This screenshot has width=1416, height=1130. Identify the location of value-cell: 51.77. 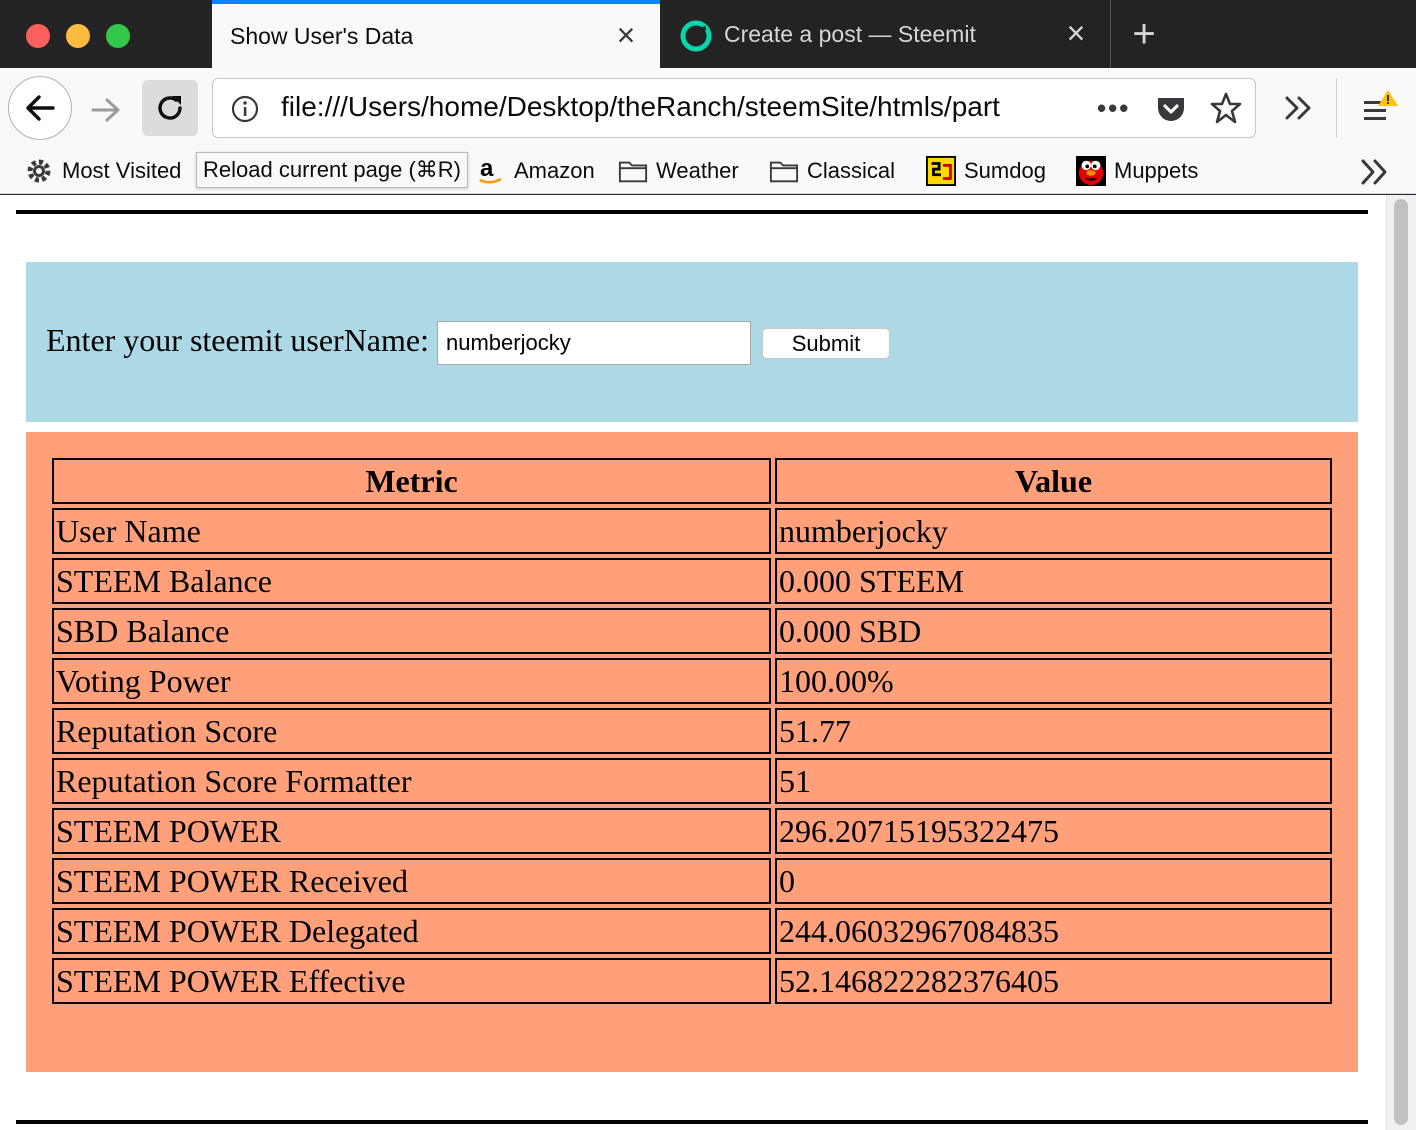
(1053, 731).